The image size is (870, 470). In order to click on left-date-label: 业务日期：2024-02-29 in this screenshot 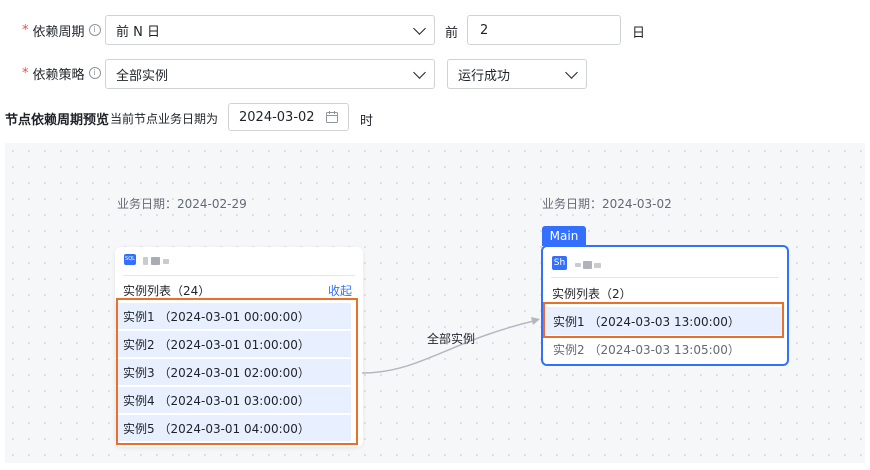, I will do `click(182, 204)`.